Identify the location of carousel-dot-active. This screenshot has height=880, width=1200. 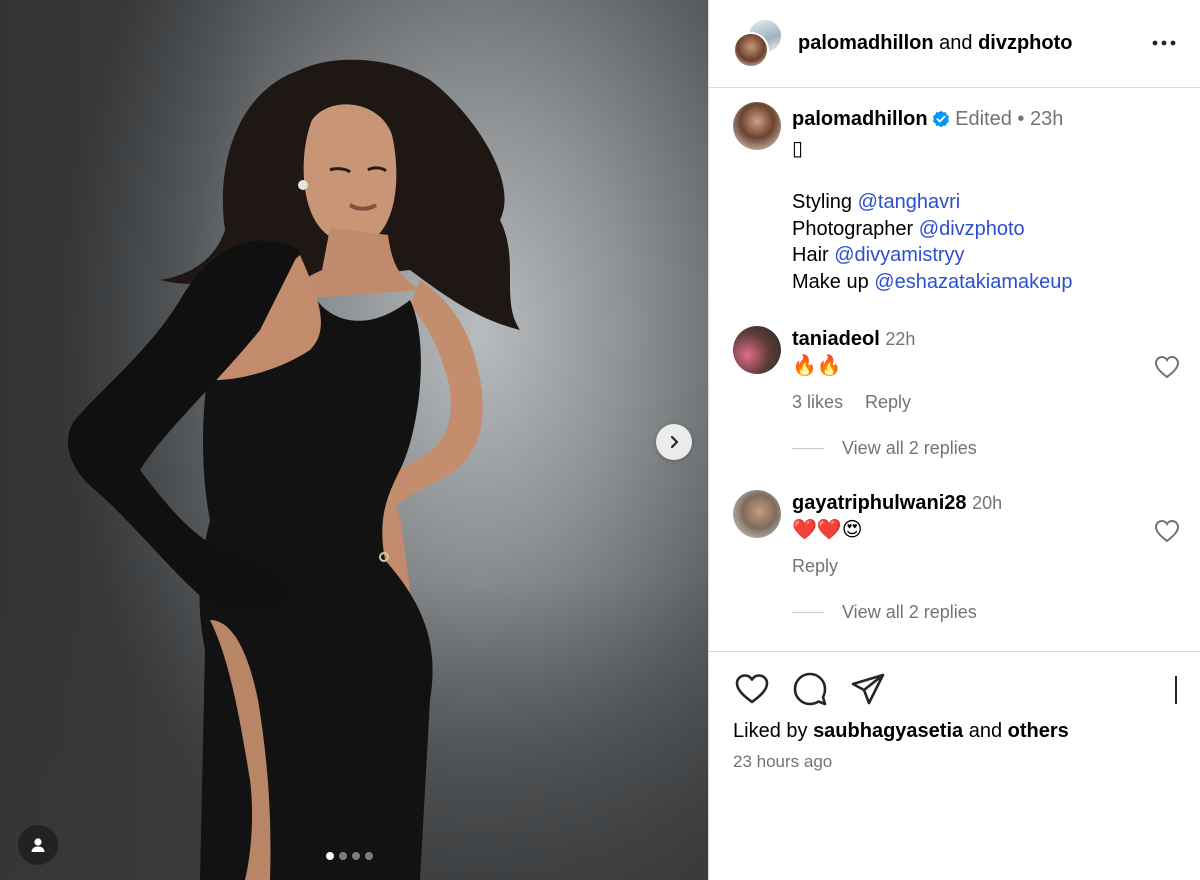
(330, 856).